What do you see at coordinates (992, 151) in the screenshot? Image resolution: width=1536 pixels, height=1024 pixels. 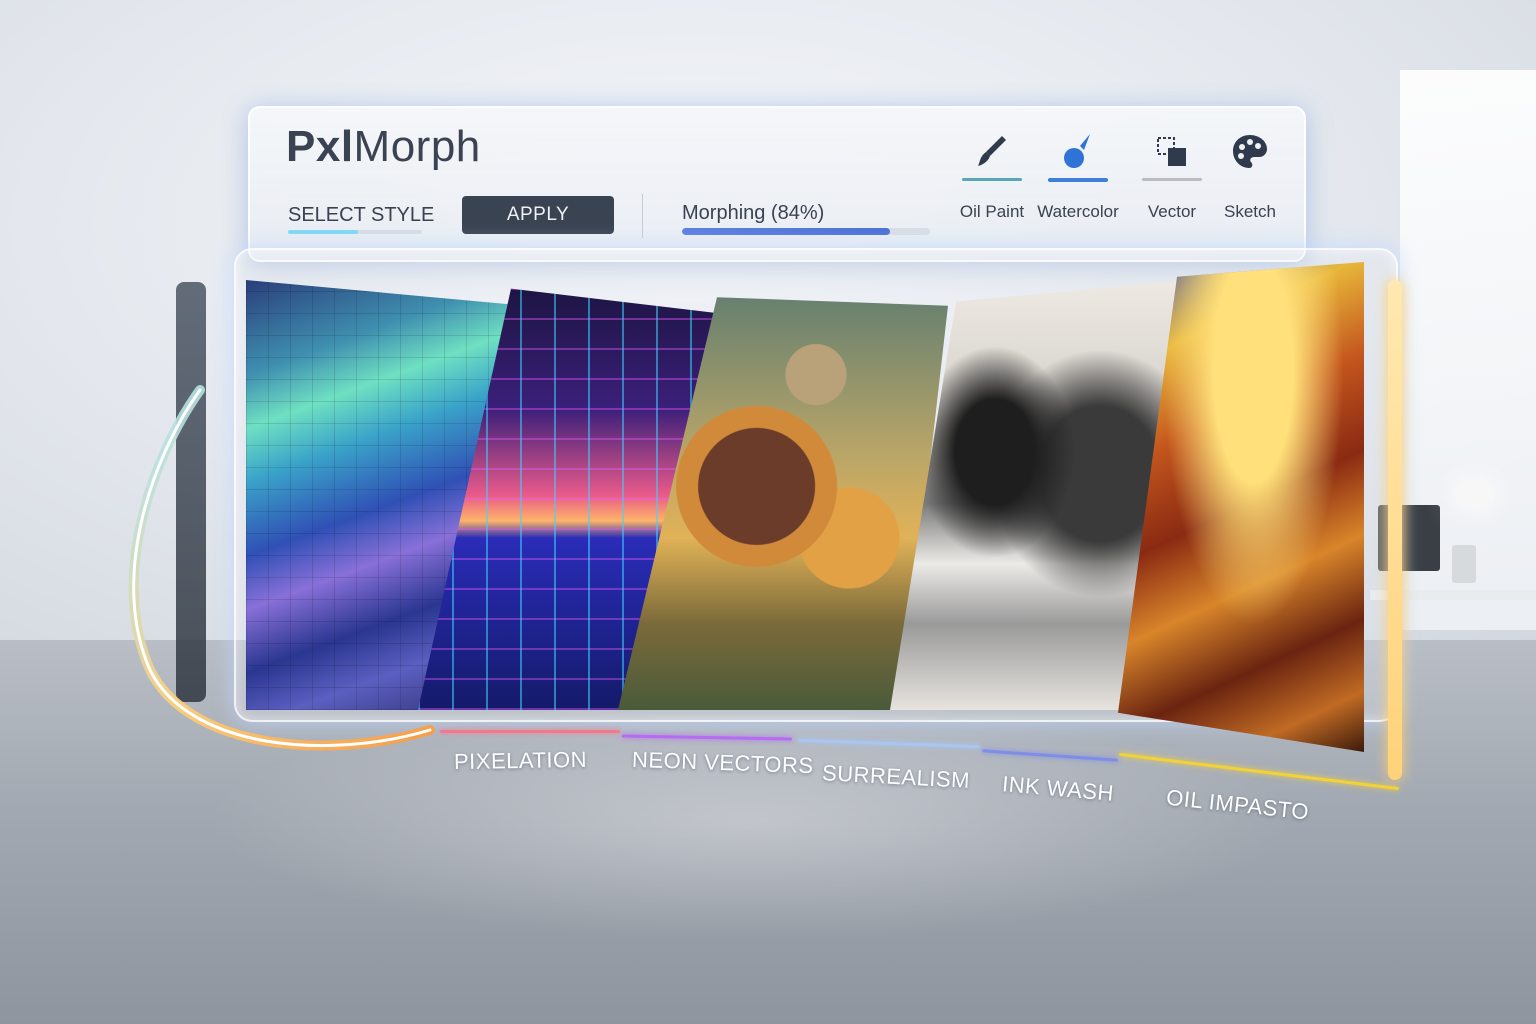 I see `brush-icon` at bounding box center [992, 151].